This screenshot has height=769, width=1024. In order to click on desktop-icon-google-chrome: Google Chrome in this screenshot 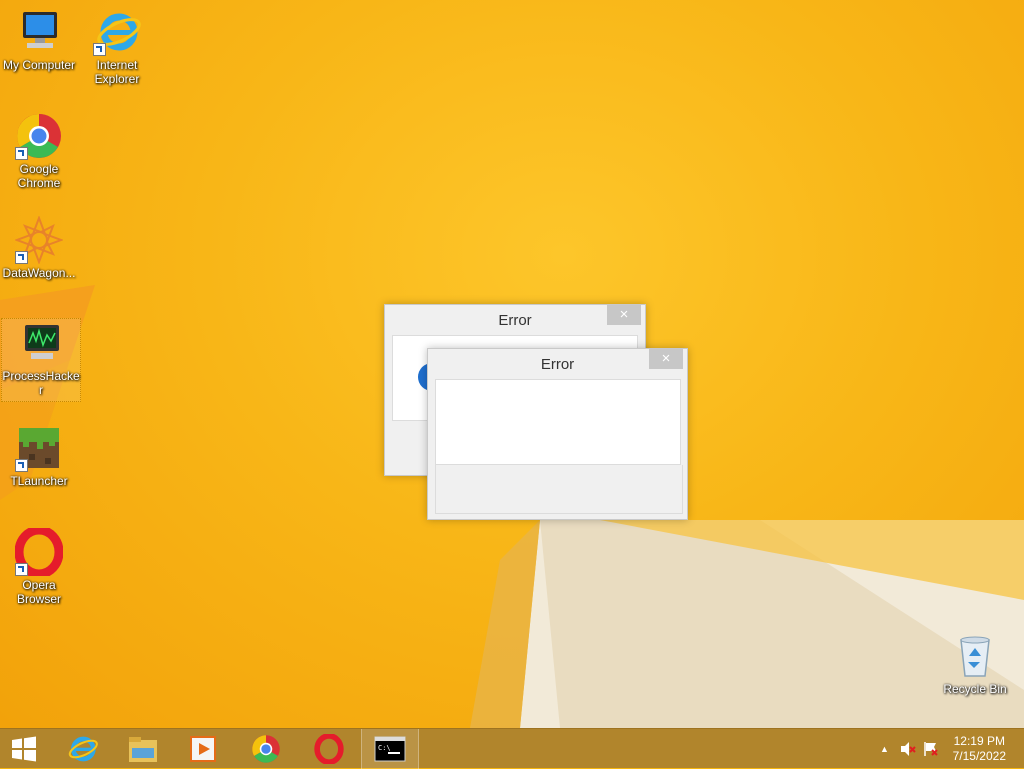, I will do `click(39, 151)`.